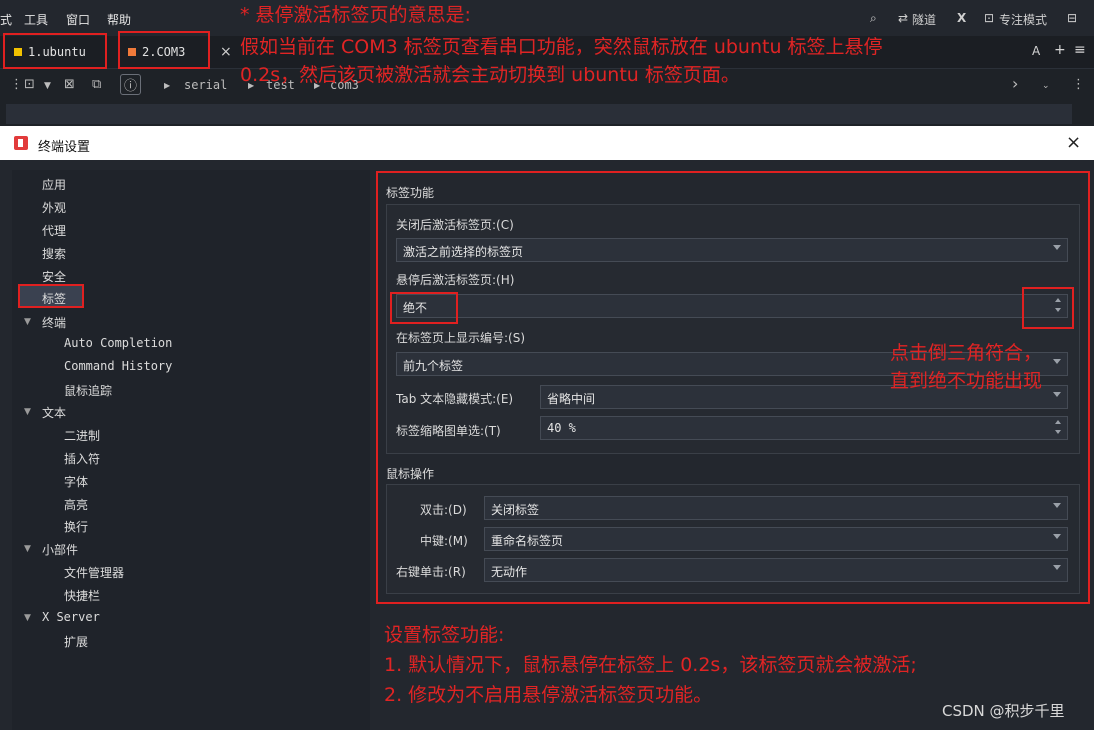 The width and height of the screenshot is (1094, 730). I want to click on tree-item-mouse-tracking: 鼠标追踪, so click(88, 390).